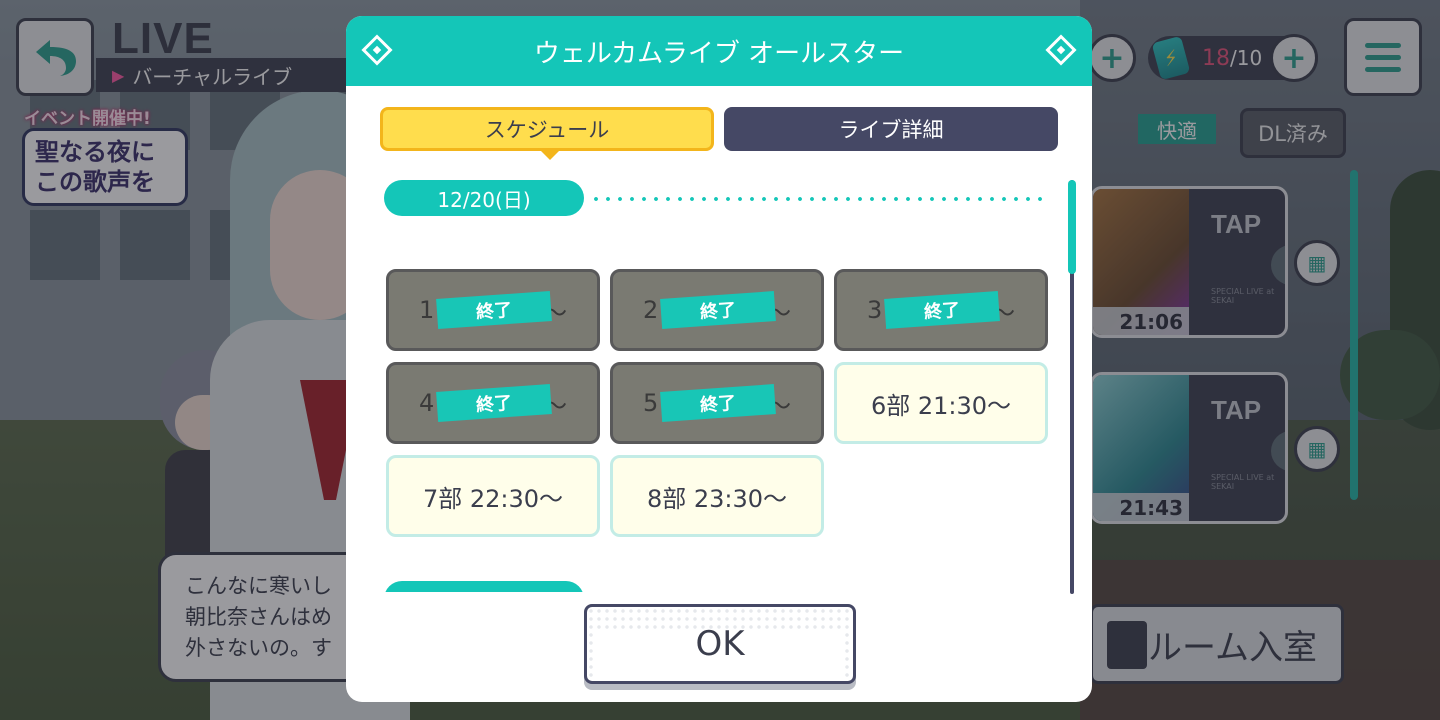 This screenshot has width=1440, height=720. What do you see at coordinates (427, 403) in the screenshot?
I see `slot-prefix: 4` at bounding box center [427, 403].